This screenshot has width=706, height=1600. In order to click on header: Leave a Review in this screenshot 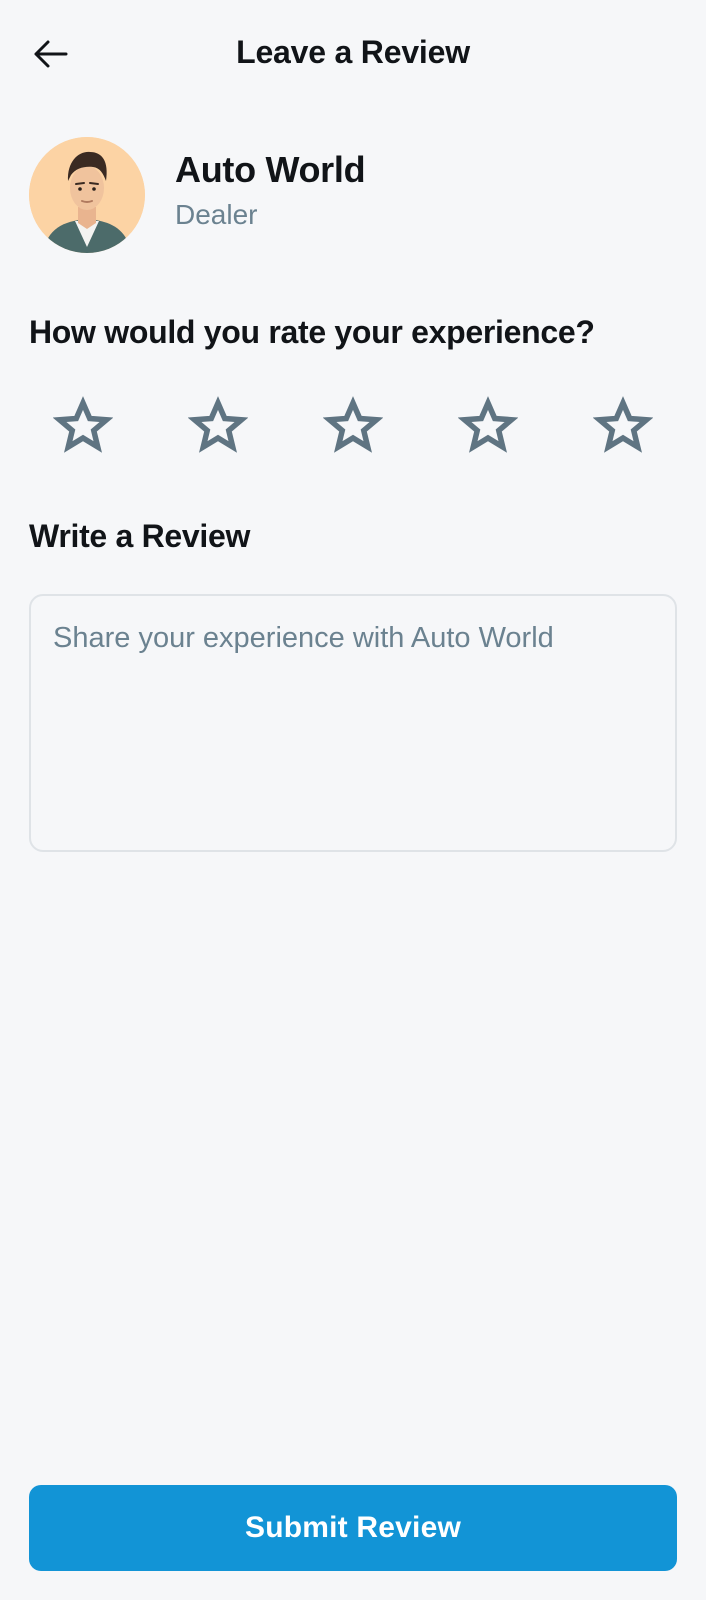, I will do `click(353, 55)`.